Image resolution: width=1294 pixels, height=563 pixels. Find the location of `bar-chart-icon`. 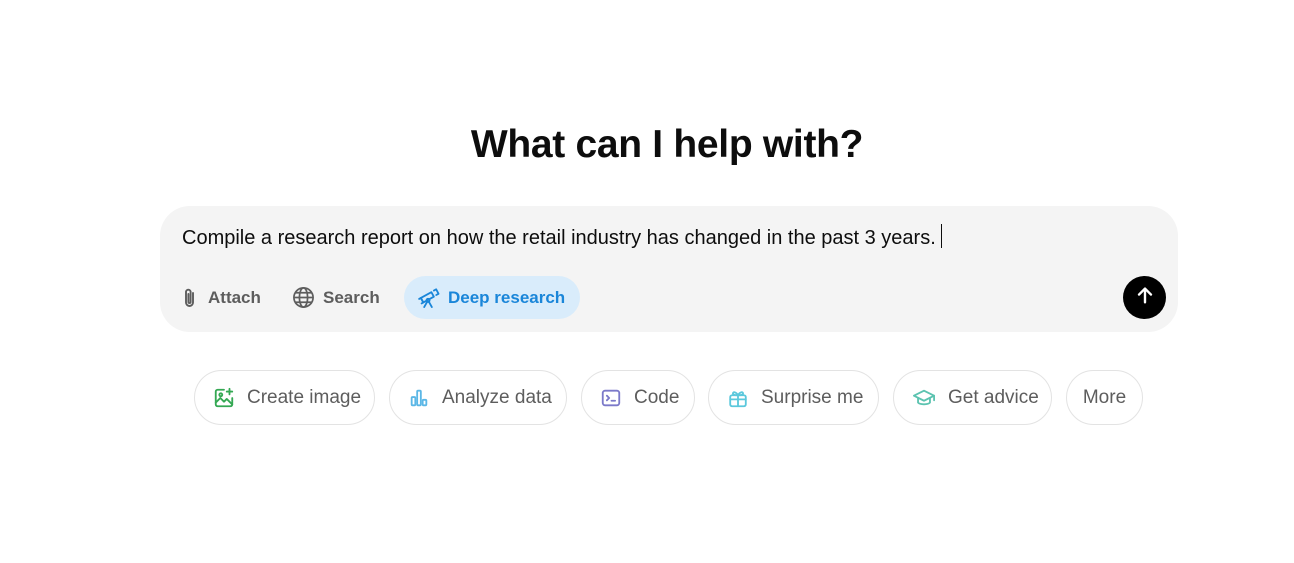

bar-chart-icon is located at coordinates (419, 398).